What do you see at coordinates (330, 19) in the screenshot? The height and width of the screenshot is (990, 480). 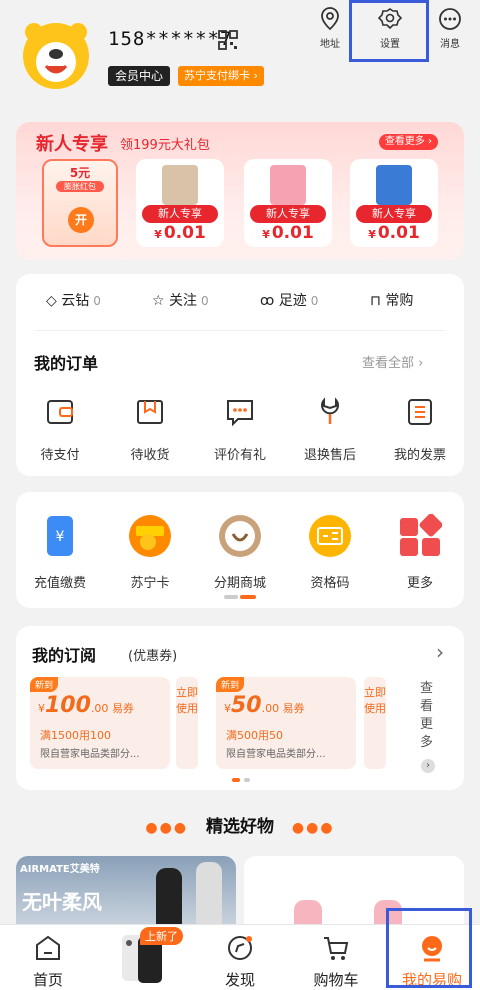 I see `location-icon` at bounding box center [330, 19].